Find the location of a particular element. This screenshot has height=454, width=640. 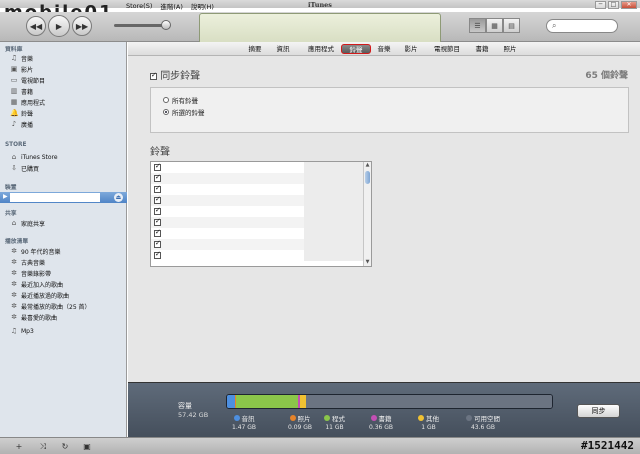

list-view-button: ☰ is located at coordinates (477, 25).